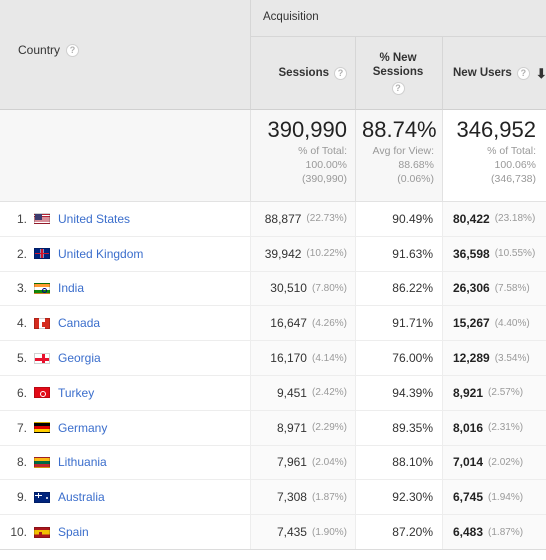 The width and height of the screenshot is (546, 560). What do you see at coordinates (21, 253) in the screenshot?
I see `row-rank: 2.` at bounding box center [21, 253].